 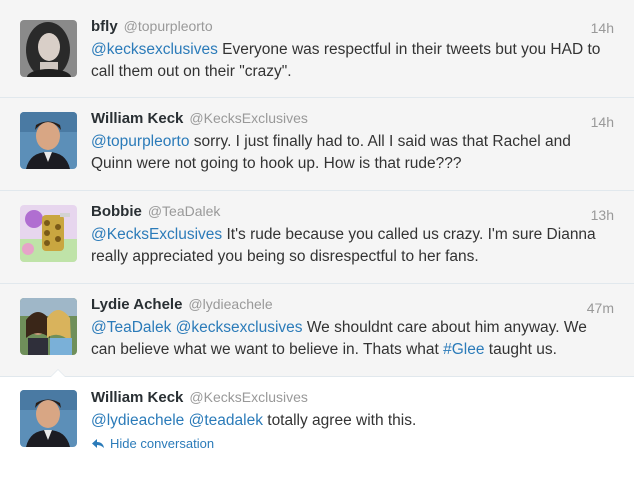 I want to click on tweet-timestamp: 13h, so click(x=602, y=215).